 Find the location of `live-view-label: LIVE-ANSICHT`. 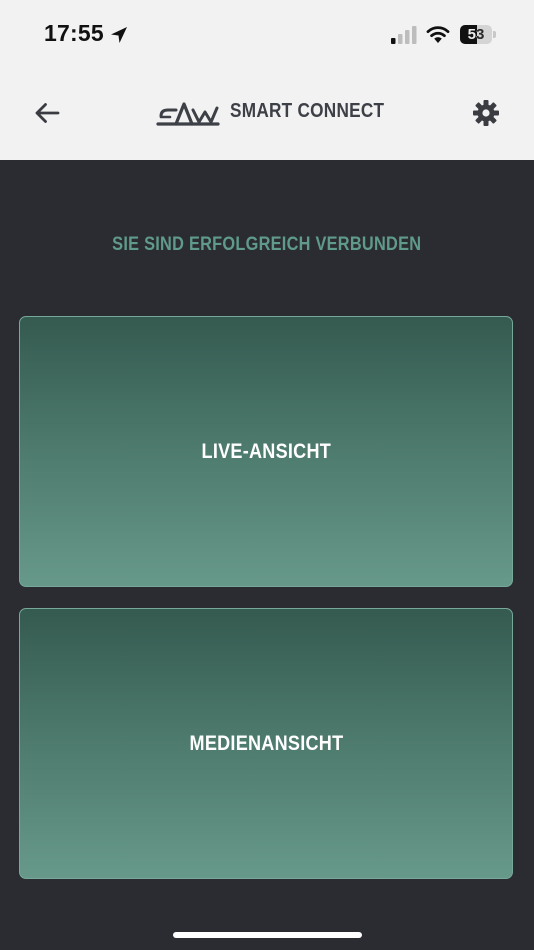

live-view-label: LIVE-ANSICHT is located at coordinates (266, 451).